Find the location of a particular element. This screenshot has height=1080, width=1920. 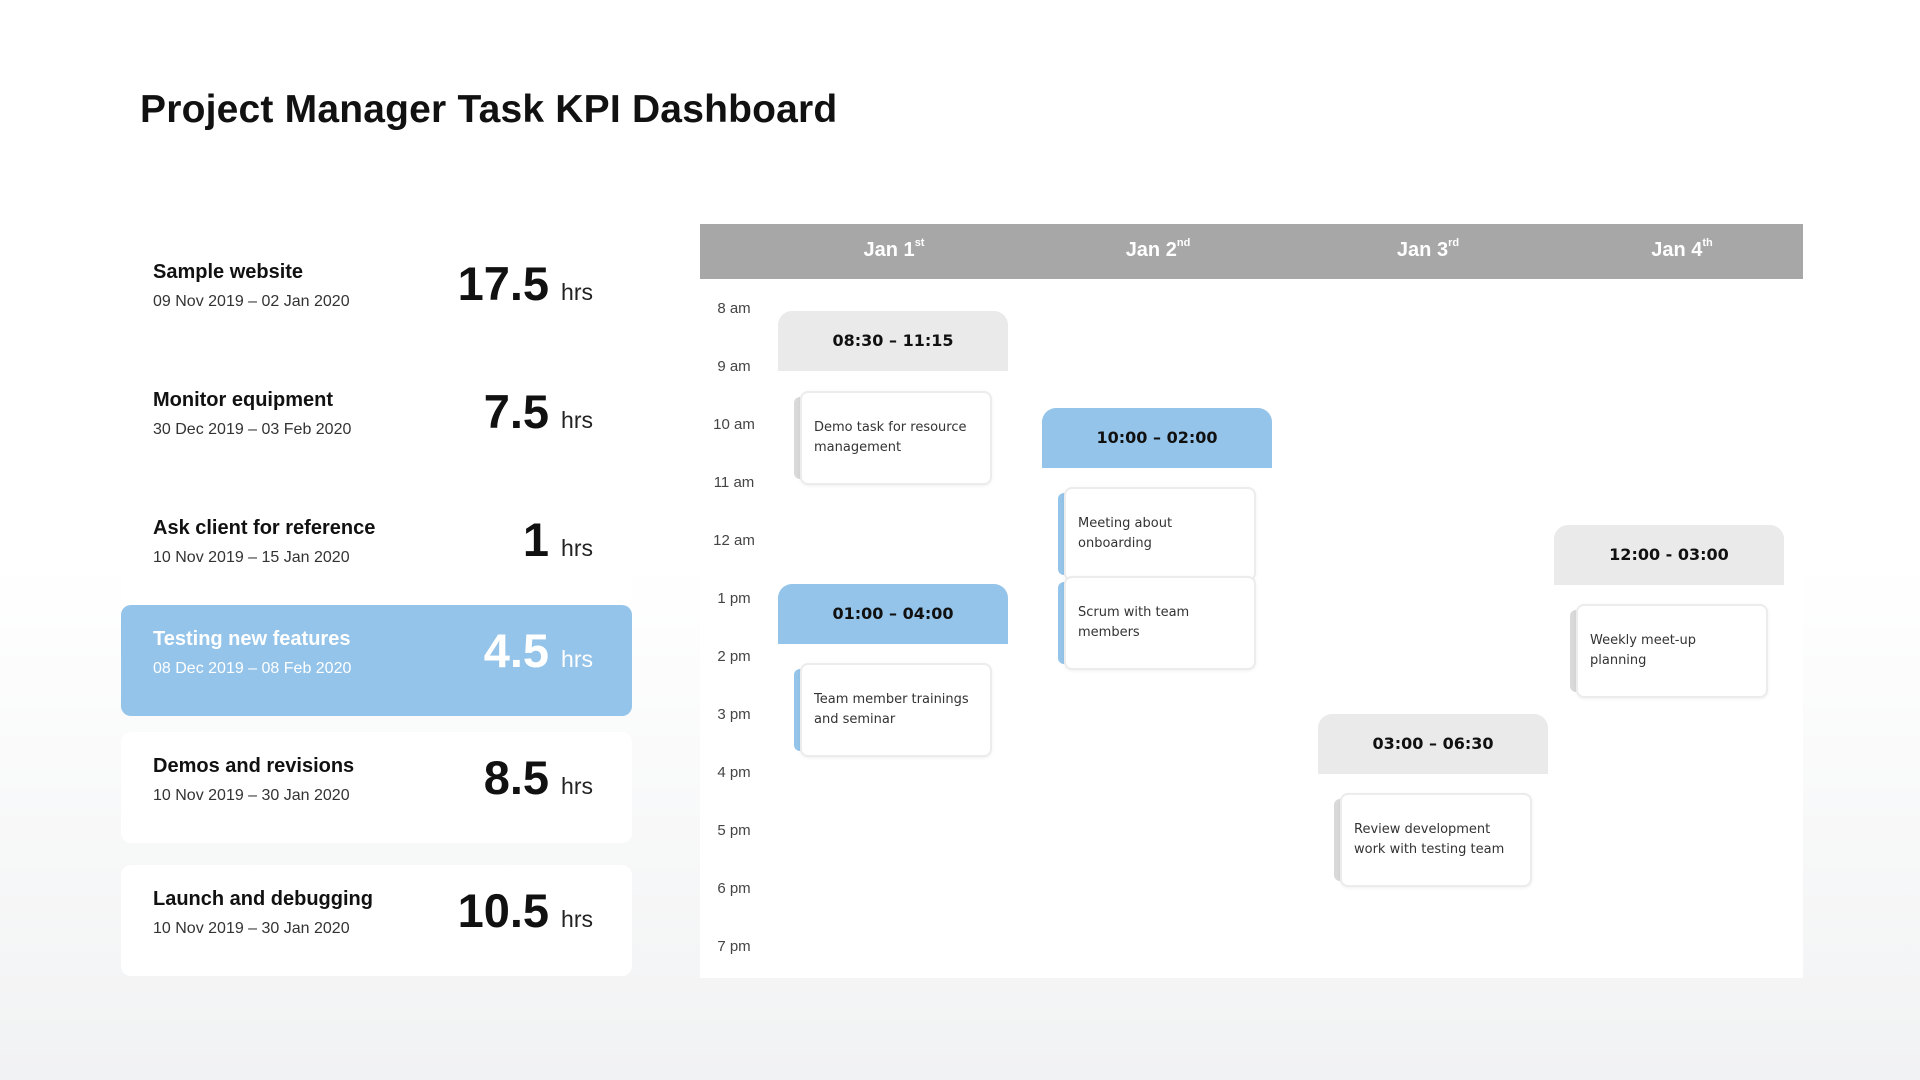

task-dates: 30 Dec 2019 – 03 Feb 2020 is located at coordinates (252, 429).